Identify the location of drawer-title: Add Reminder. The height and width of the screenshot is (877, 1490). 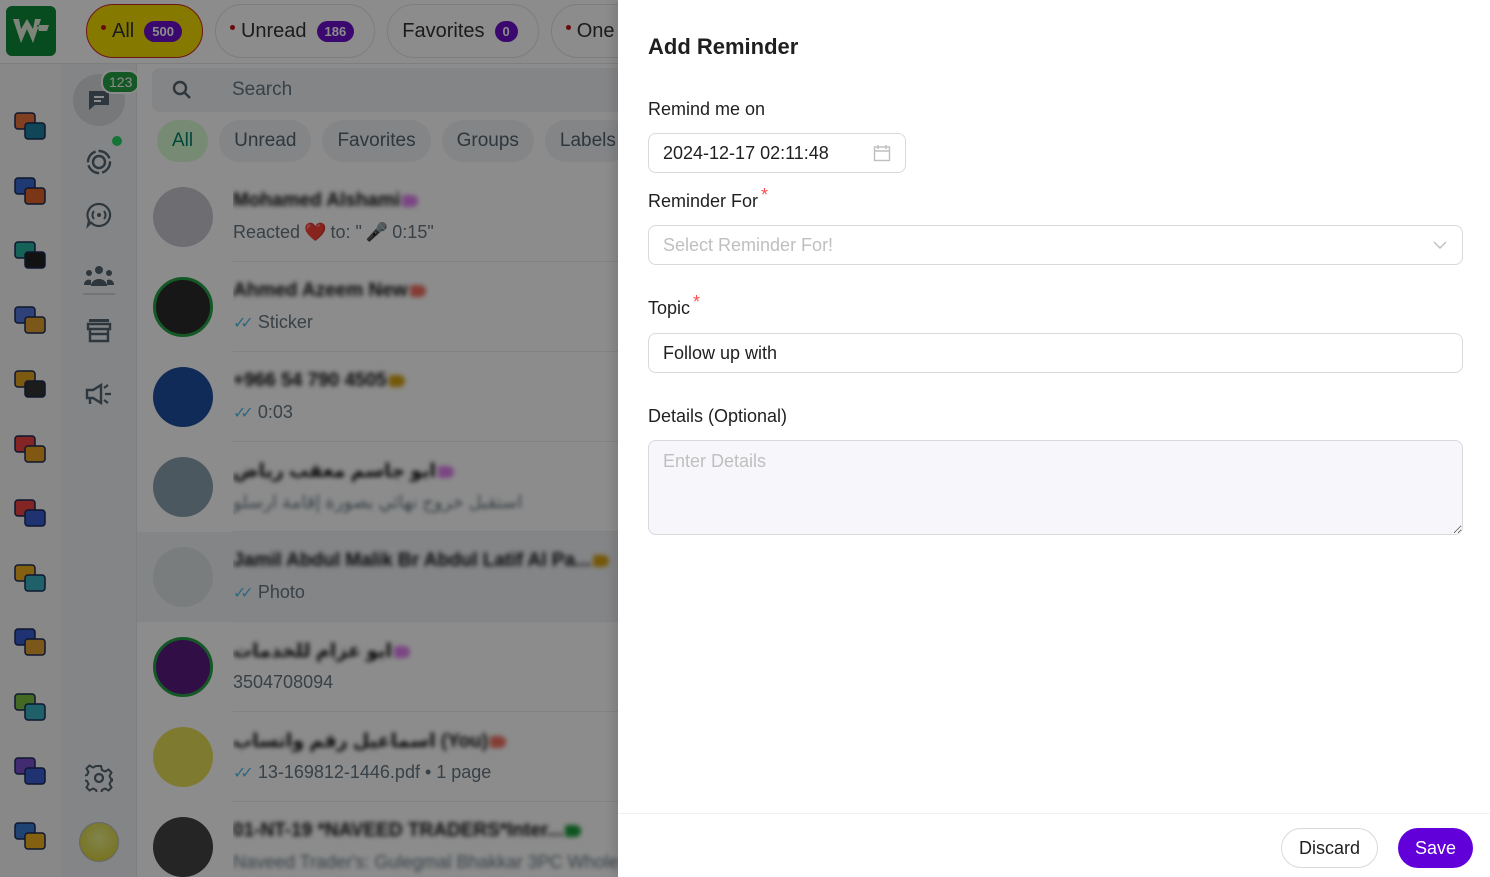
(723, 46).